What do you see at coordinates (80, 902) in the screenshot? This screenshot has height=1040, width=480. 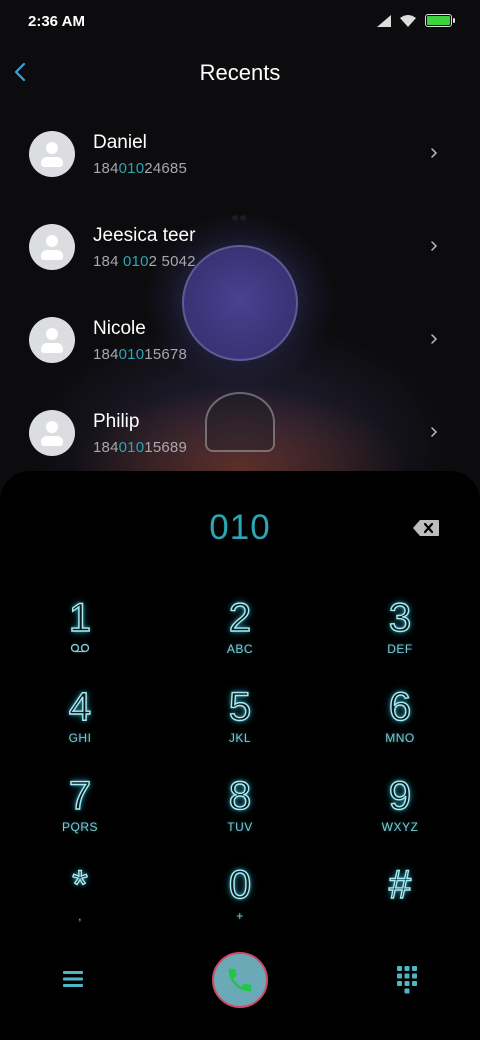 I see `key-star: * ,` at bounding box center [80, 902].